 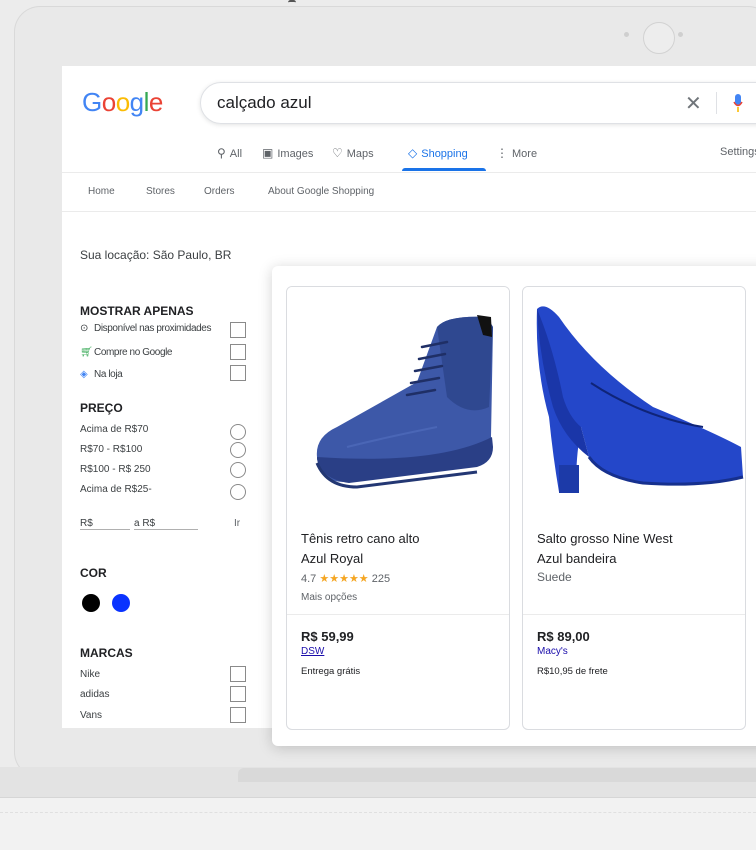 What do you see at coordinates (399, 549) in the screenshot?
I see `product-title: Tênis retro cano alto Azul Royal` at bounding box center [399, 549].